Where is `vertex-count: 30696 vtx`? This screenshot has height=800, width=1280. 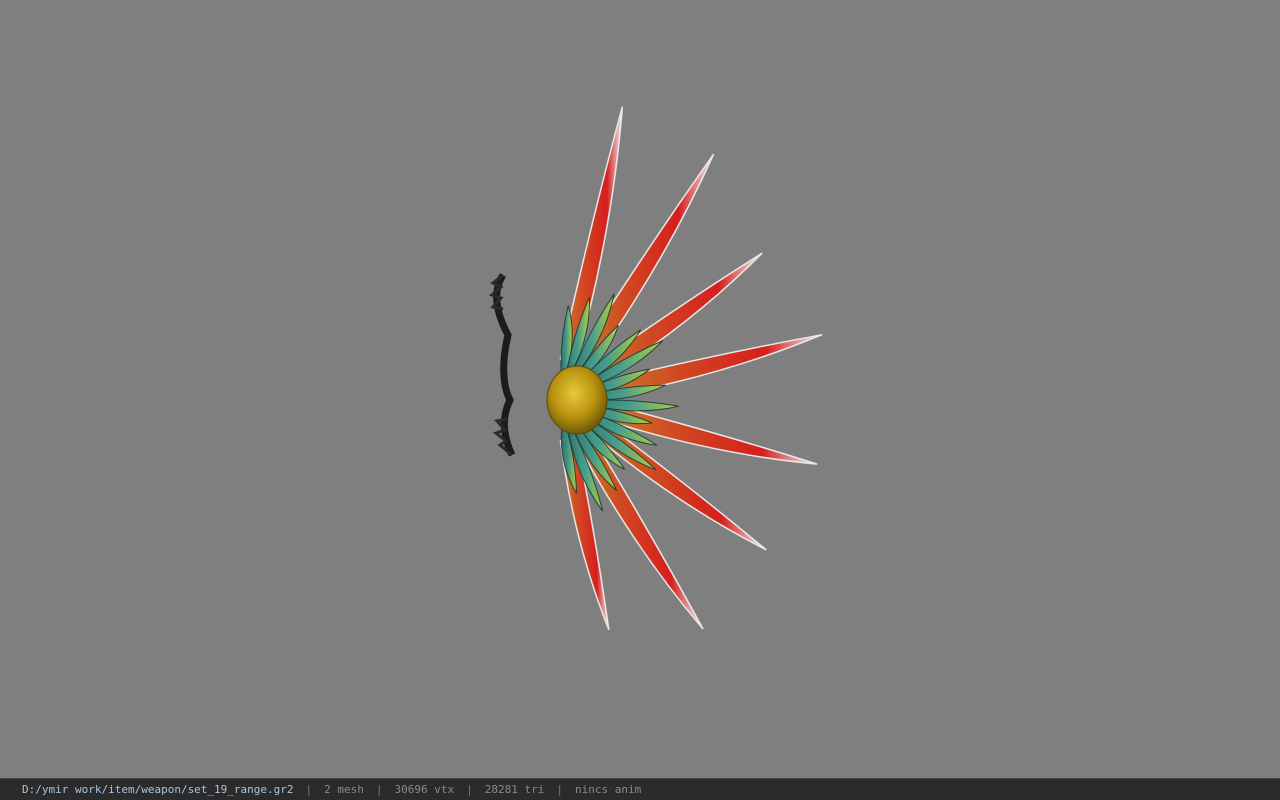 vertex-count: 30696 vtx is located at coordinates (424, 789).